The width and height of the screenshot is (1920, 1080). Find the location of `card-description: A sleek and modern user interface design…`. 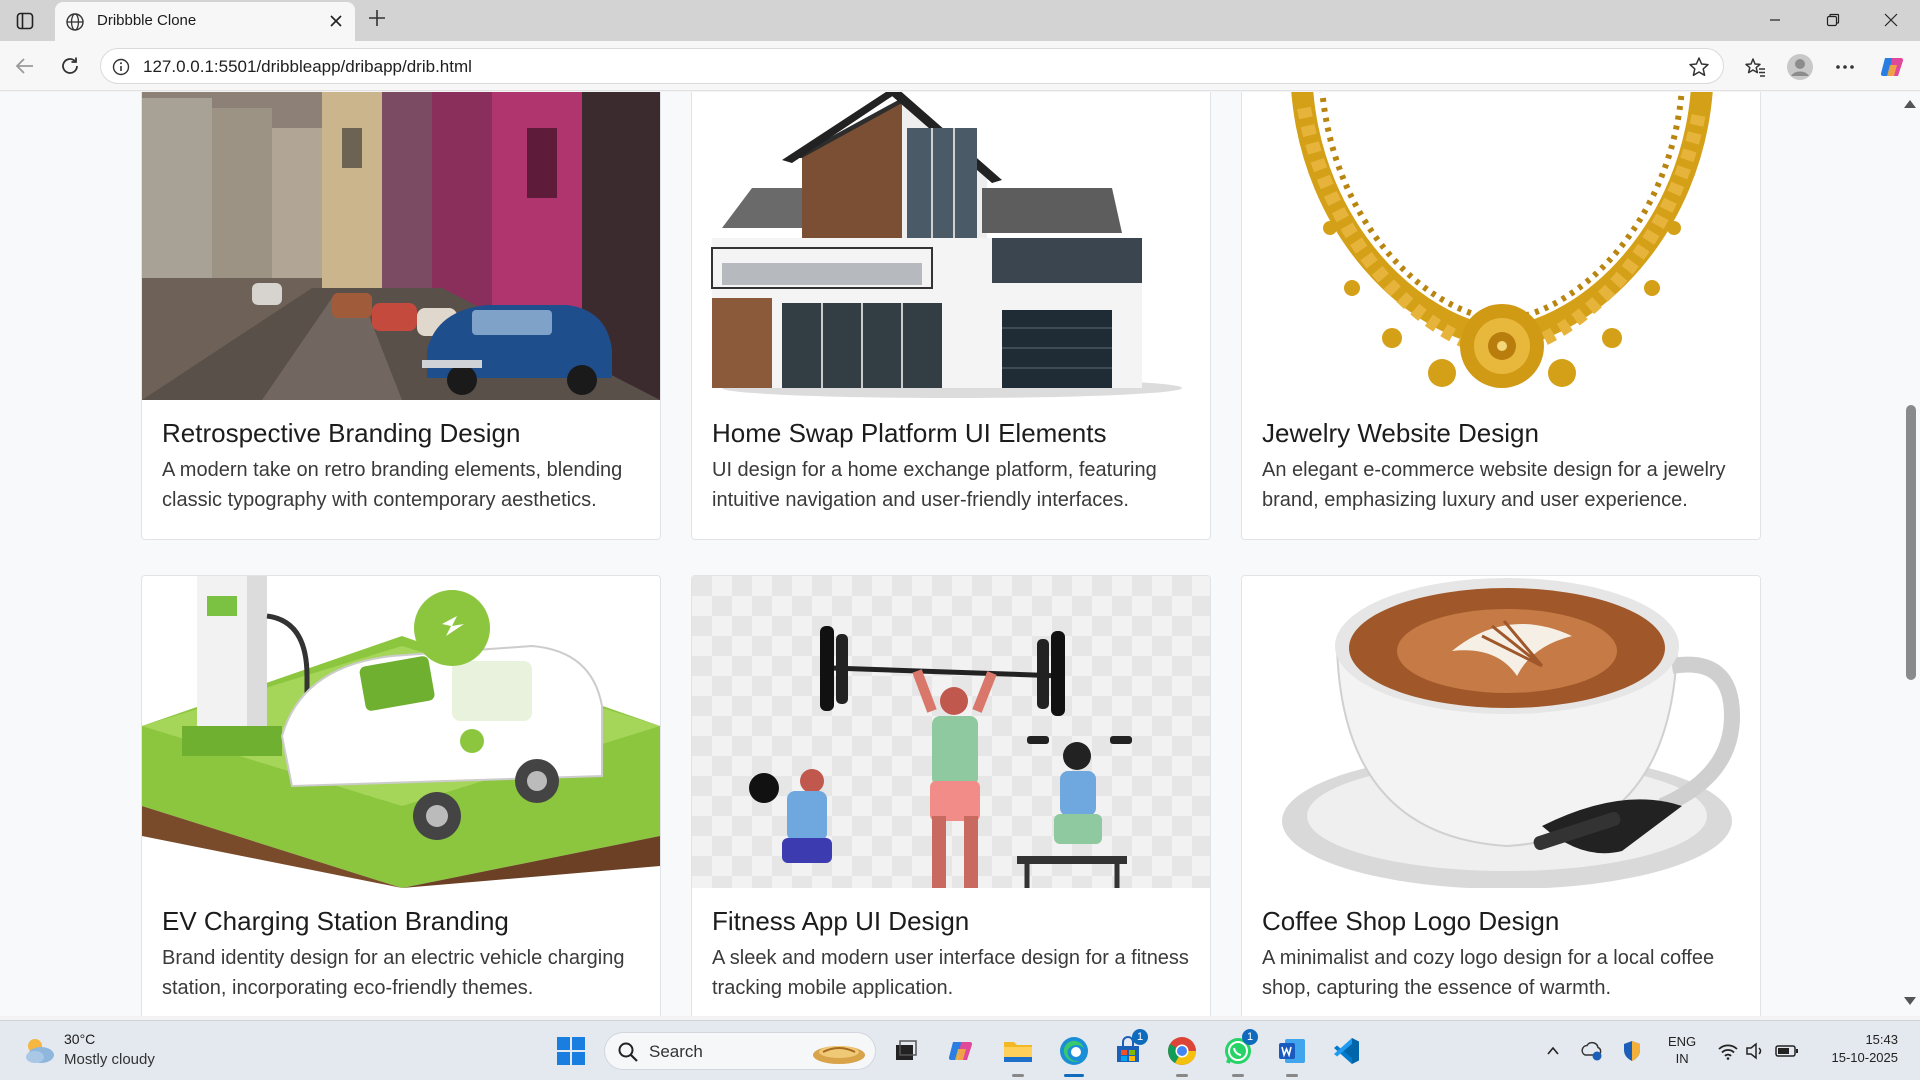

card-description: A sleek and modern user interface design… is located at coordinates (950, 973).